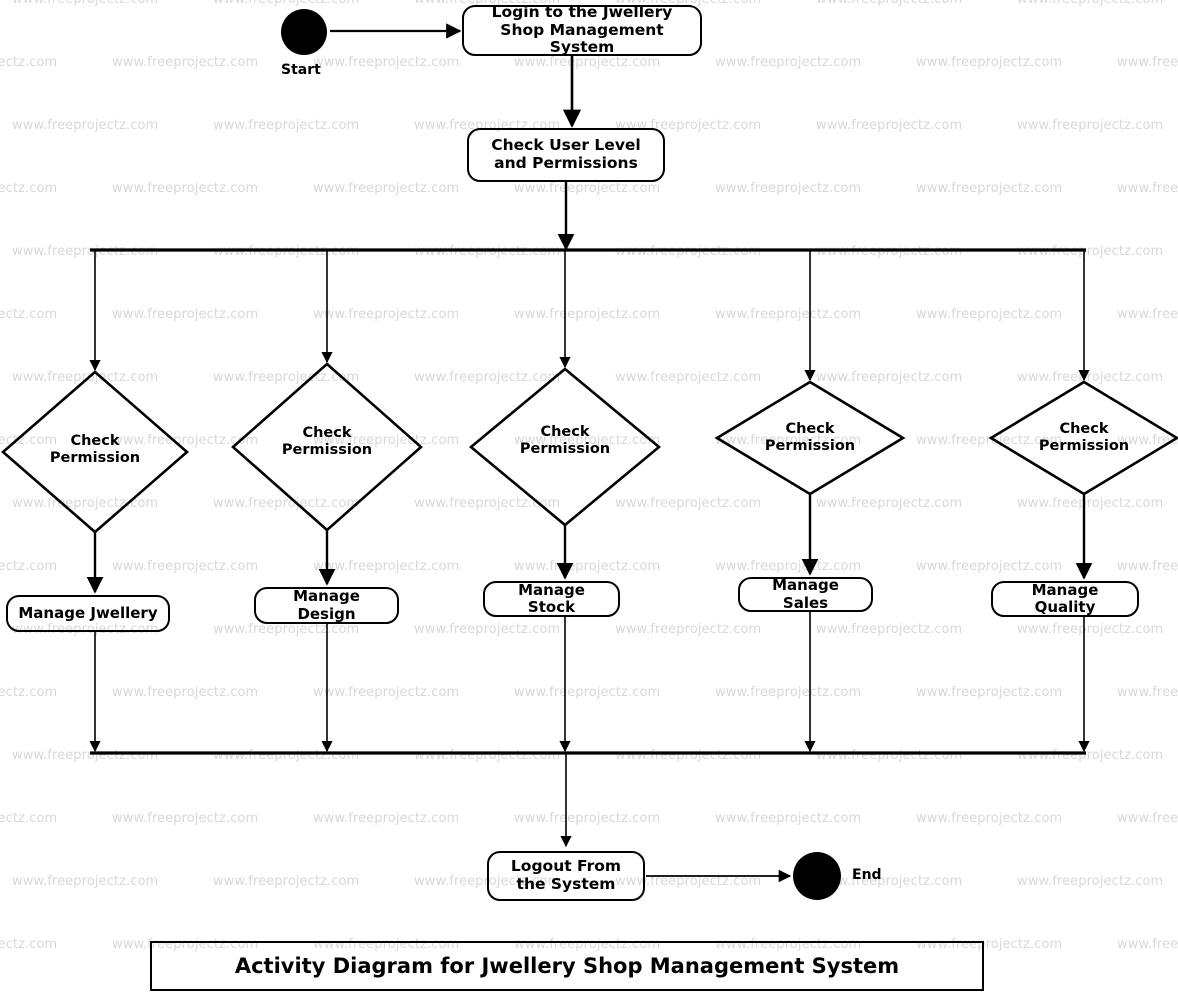 The image size is (1178, 994). Describe the element at coordinates (327, 449) in the screenshot. I see `decision-label-2-line2: Permission` at that location.